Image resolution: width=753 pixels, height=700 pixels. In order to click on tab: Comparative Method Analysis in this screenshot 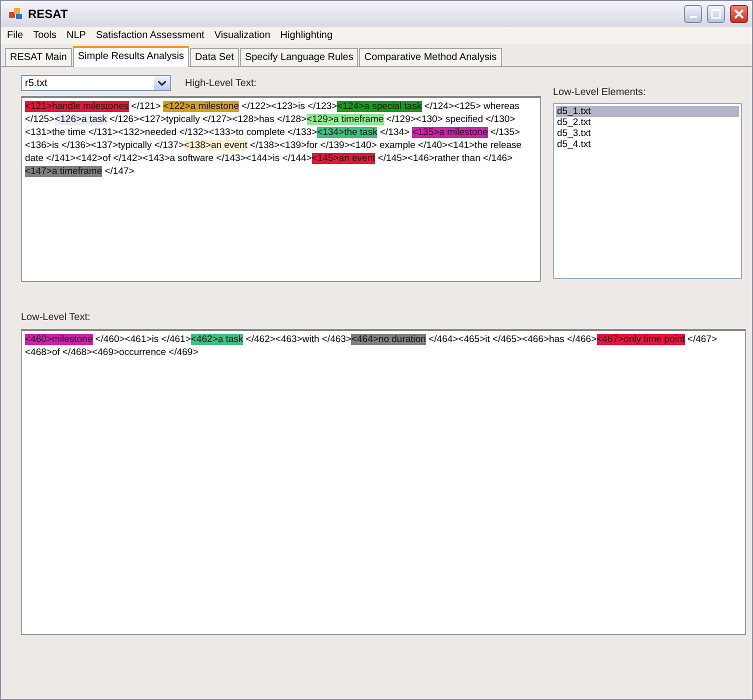, I will do `click(430, 57)`.